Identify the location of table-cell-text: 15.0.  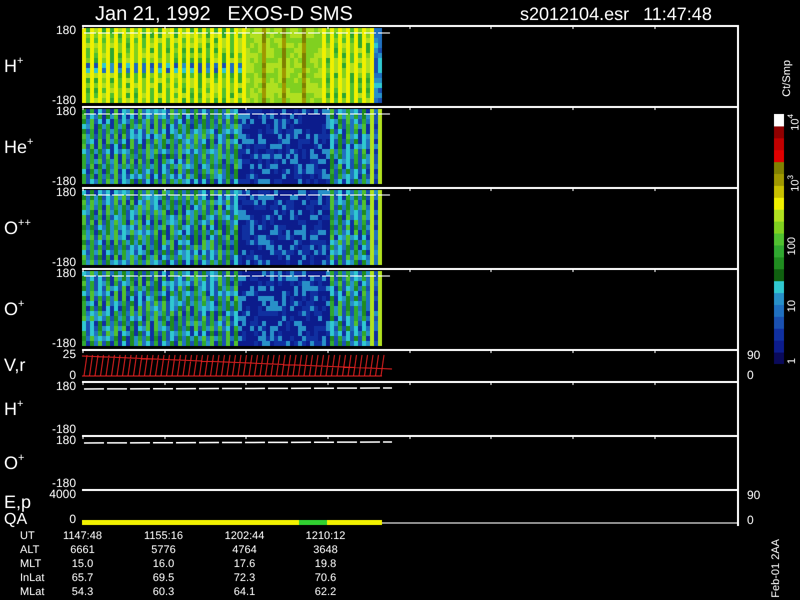
(82, 564).